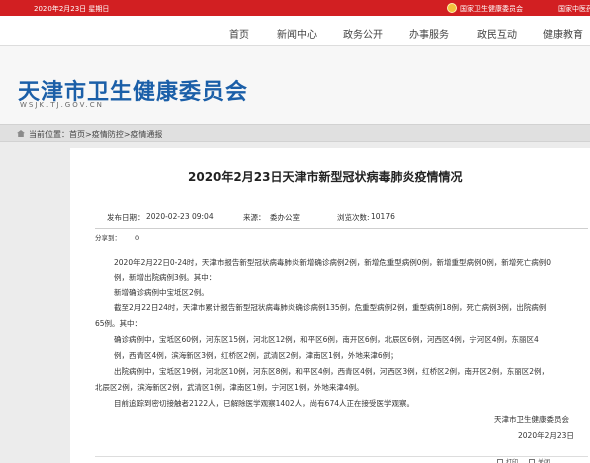 Image resolution: width=590 pixels, height=463 pixels. What do you see at coordinates (353, 217) in the screenshot?
I see `views-label: 浏览次数:` at bounding box center [353, 217].